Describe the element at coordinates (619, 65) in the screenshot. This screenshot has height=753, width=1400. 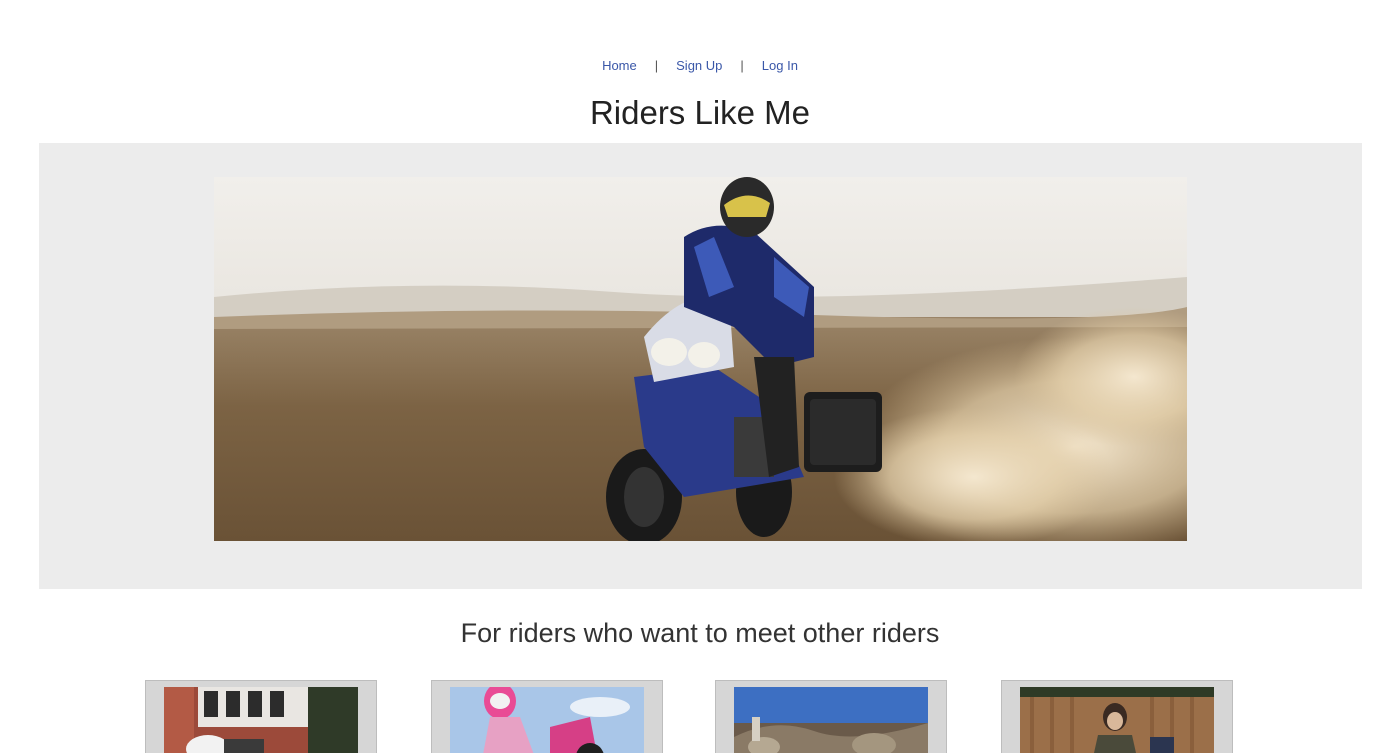
I see `nav-home-link: Home` at that location.